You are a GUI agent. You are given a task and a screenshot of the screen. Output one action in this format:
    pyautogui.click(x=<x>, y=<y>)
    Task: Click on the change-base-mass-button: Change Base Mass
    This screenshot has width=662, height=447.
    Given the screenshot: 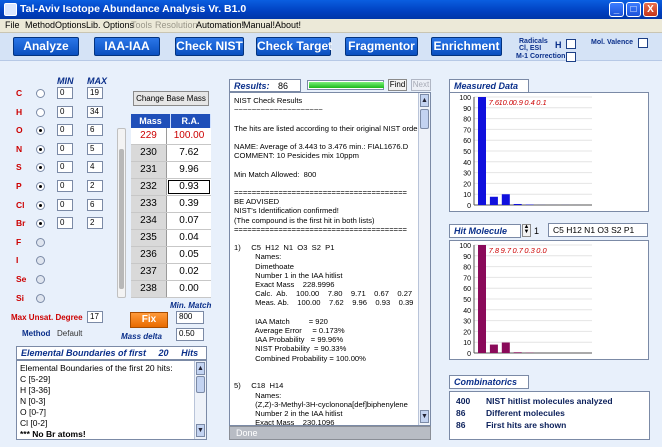 What is the action you would take?
    pyautogui.click(x=171, y=98)
    